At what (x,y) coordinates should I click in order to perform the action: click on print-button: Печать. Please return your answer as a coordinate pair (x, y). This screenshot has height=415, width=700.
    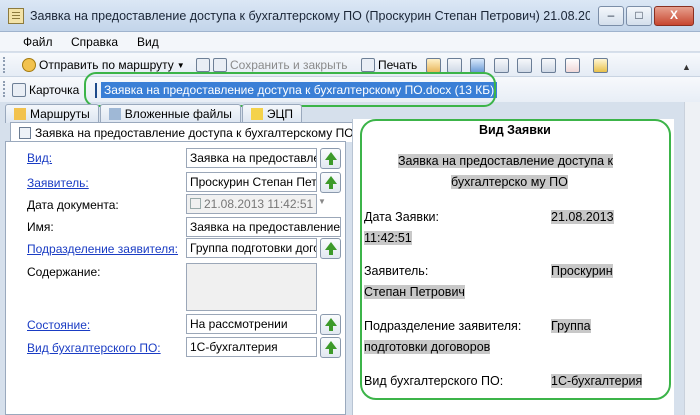
    Looking at the image, I should click on (389, 65).